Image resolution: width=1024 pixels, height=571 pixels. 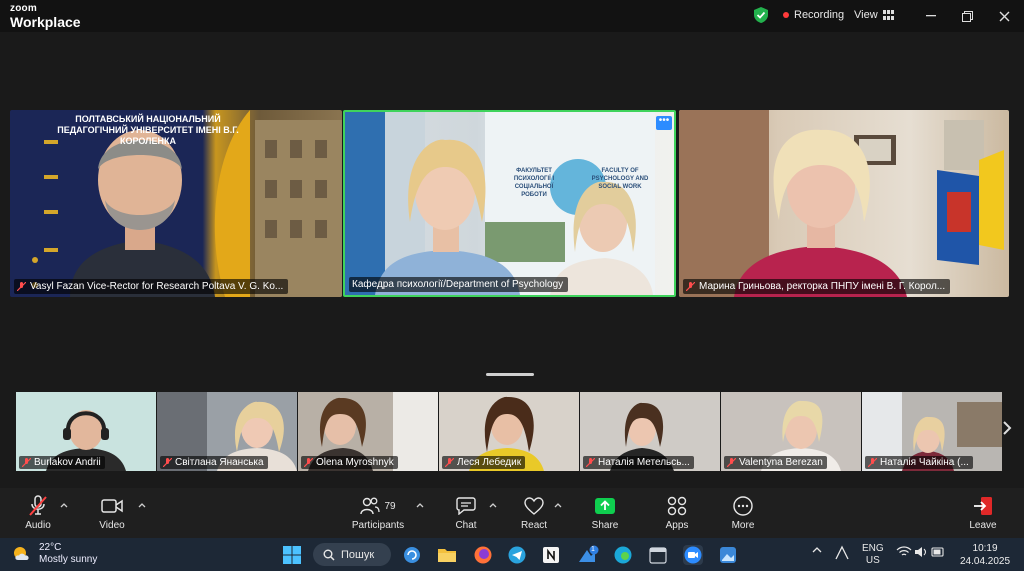 I want to click on tile-more-options-button: •••, so click(x=664, y=123).